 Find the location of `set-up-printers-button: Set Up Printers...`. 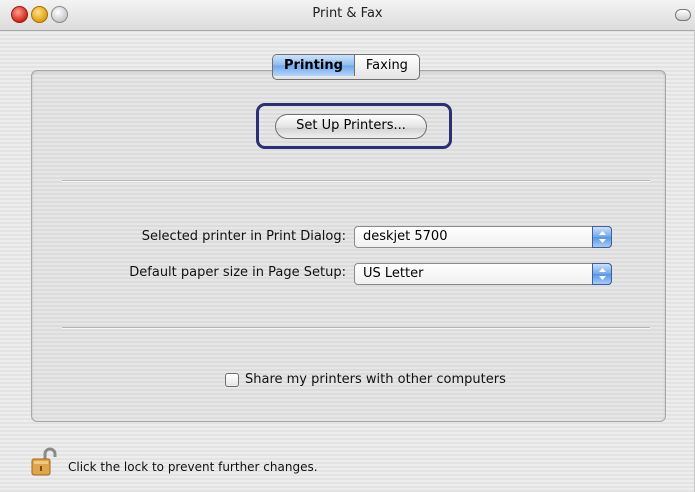

set-up-printers-button: Set Up Printers... is located at coordinates (351, 126).